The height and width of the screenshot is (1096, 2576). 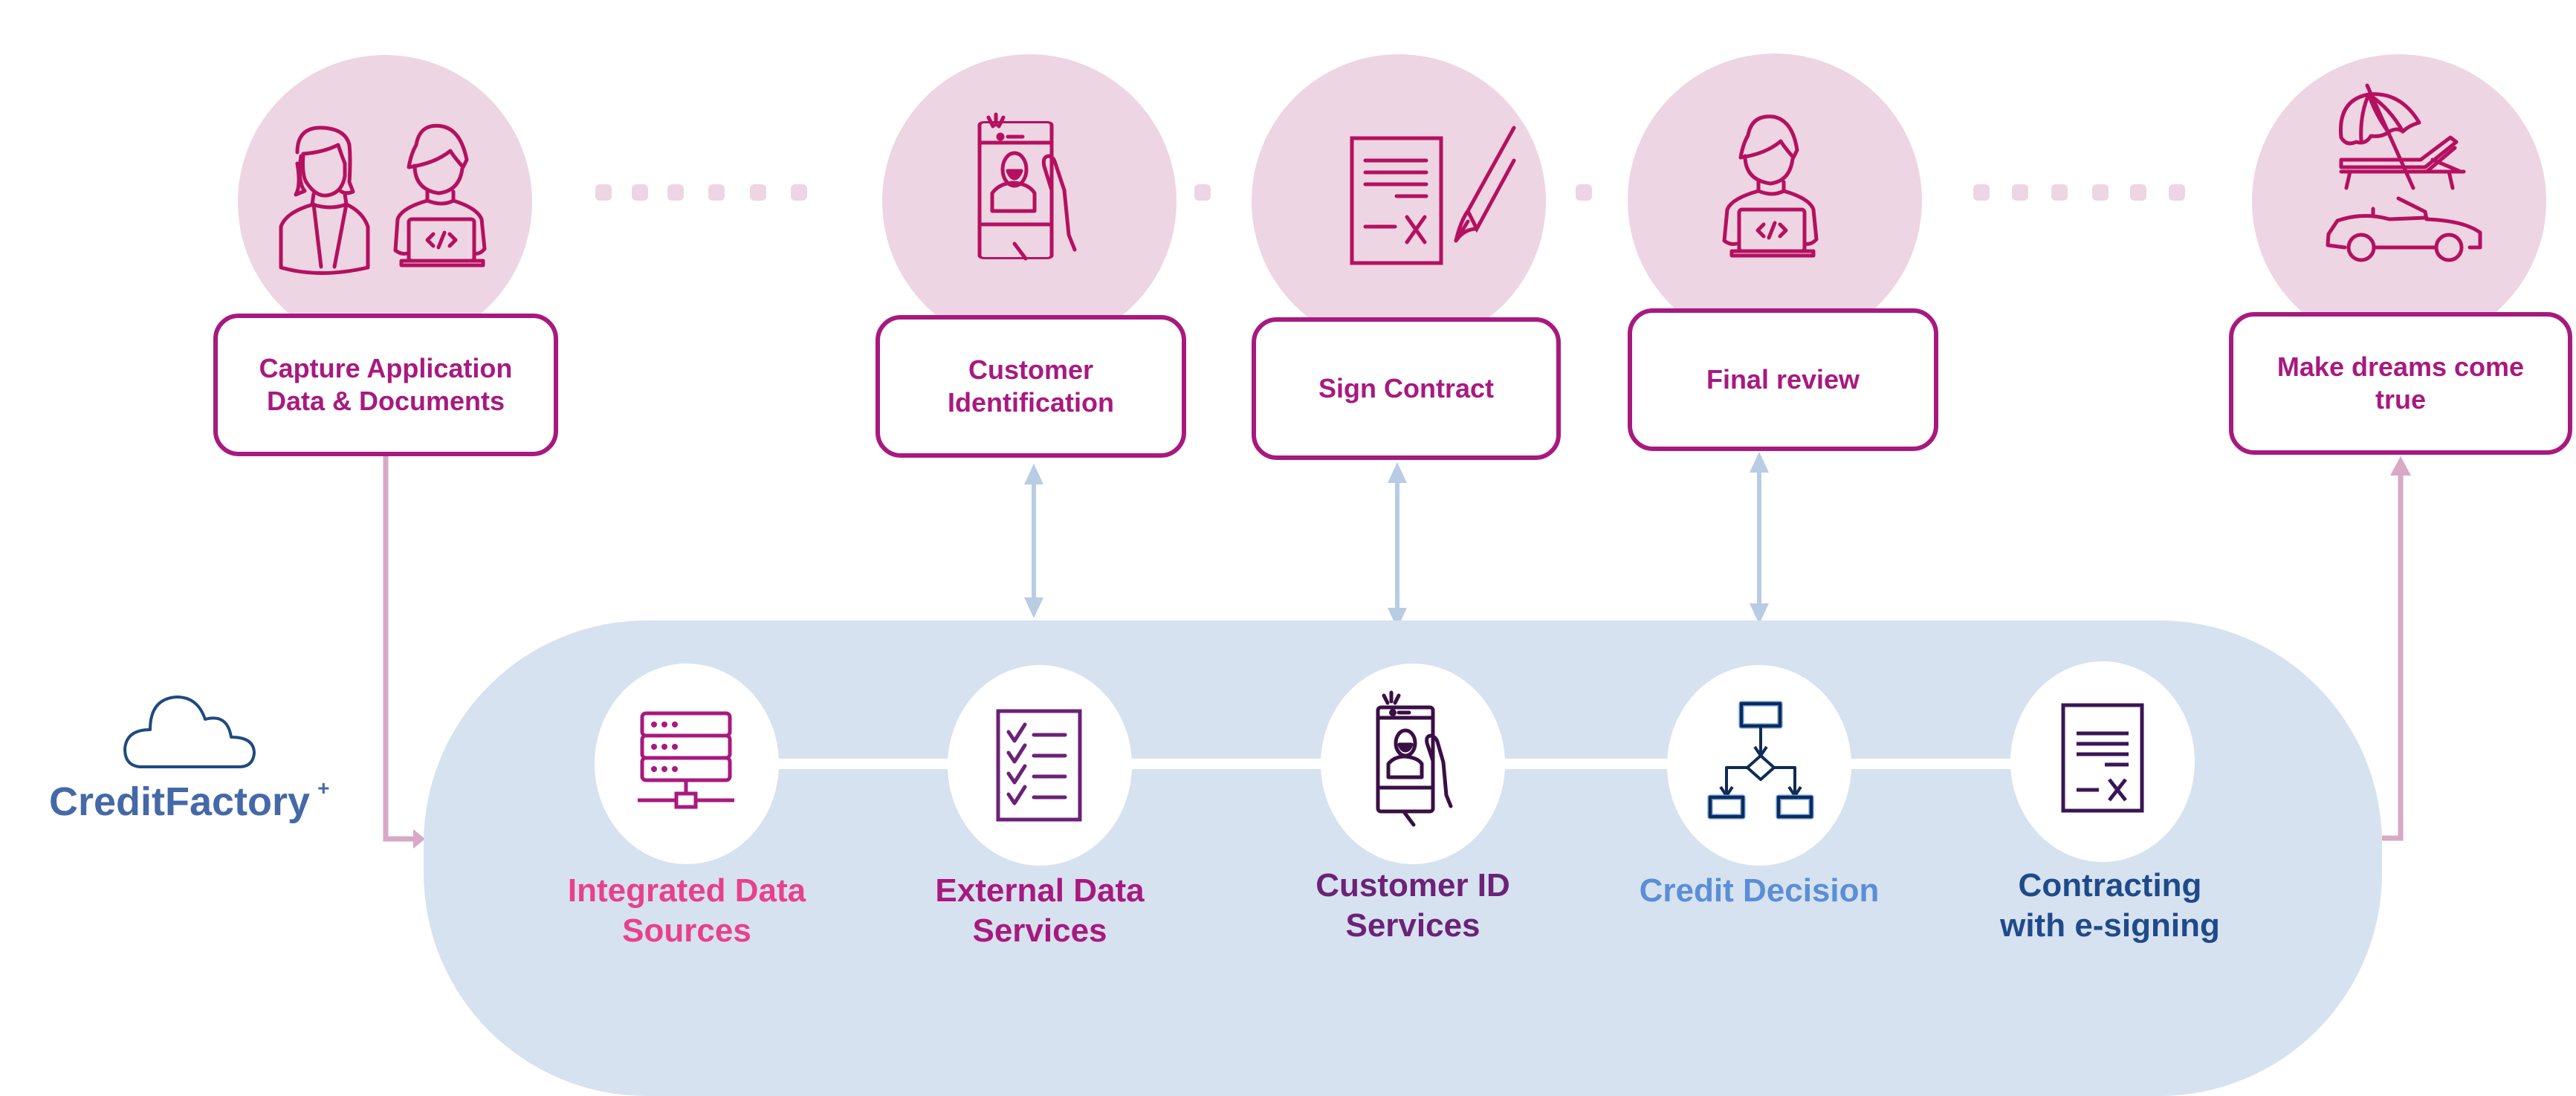 I want to click on service-external-data-services: External Data Services, so click(x=1040, y=911).